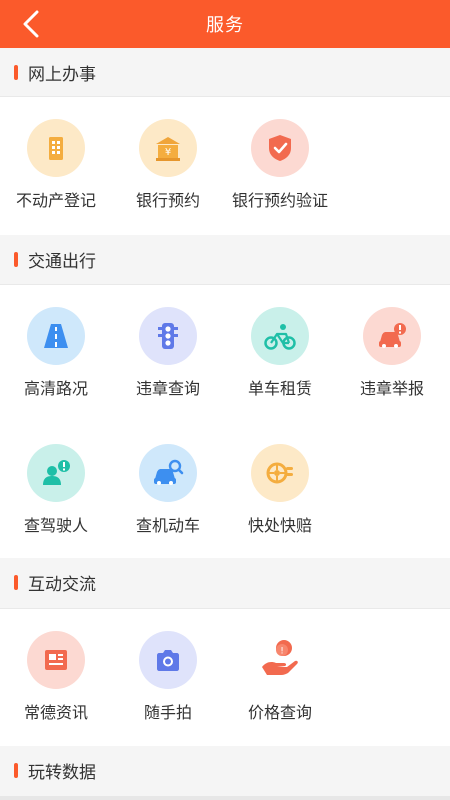 The width and height of the screenshot is (450, 800). What do you see at coordinates (167, 388) in the screenshot?
I see `service-label: 违章查询` at bounding box center [167, 388].